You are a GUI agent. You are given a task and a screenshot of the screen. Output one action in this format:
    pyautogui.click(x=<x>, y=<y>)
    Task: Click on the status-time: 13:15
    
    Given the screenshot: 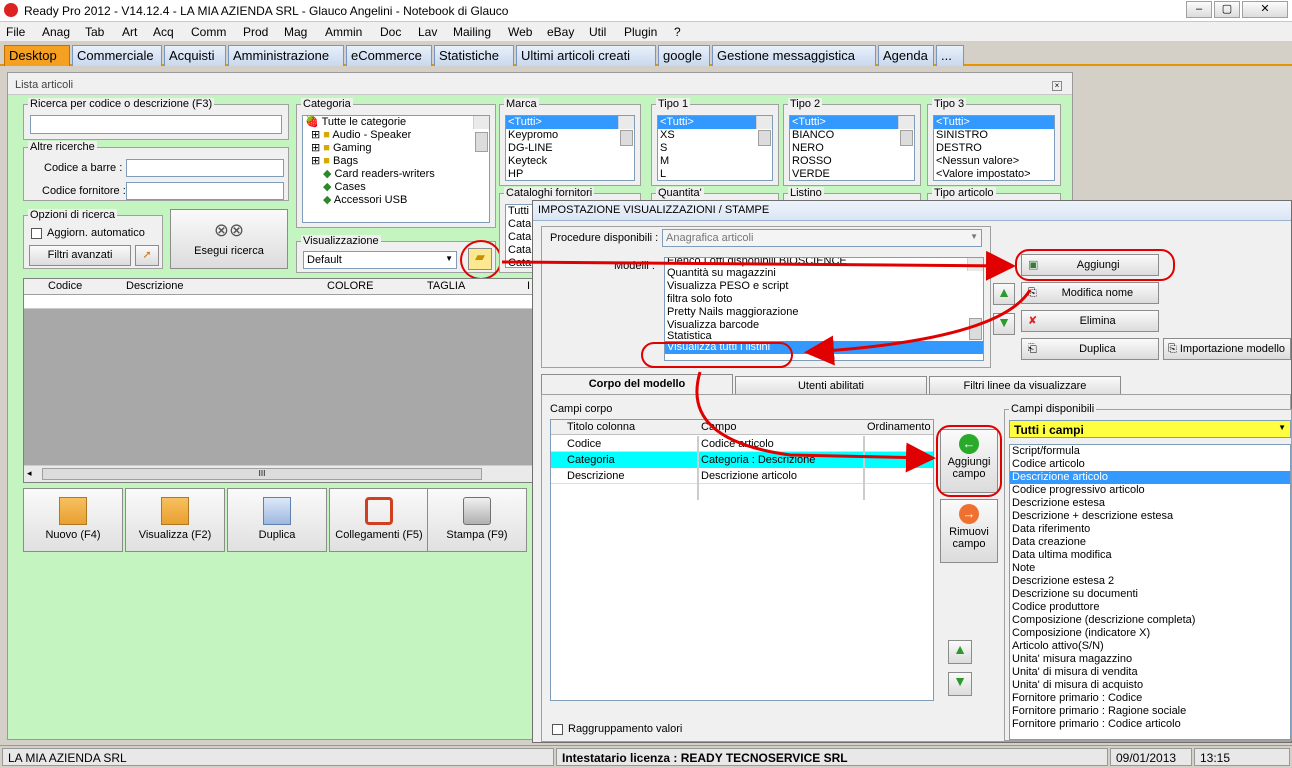 What is the action you would take?
    pyautogui.click(x=1242, y=757)
    